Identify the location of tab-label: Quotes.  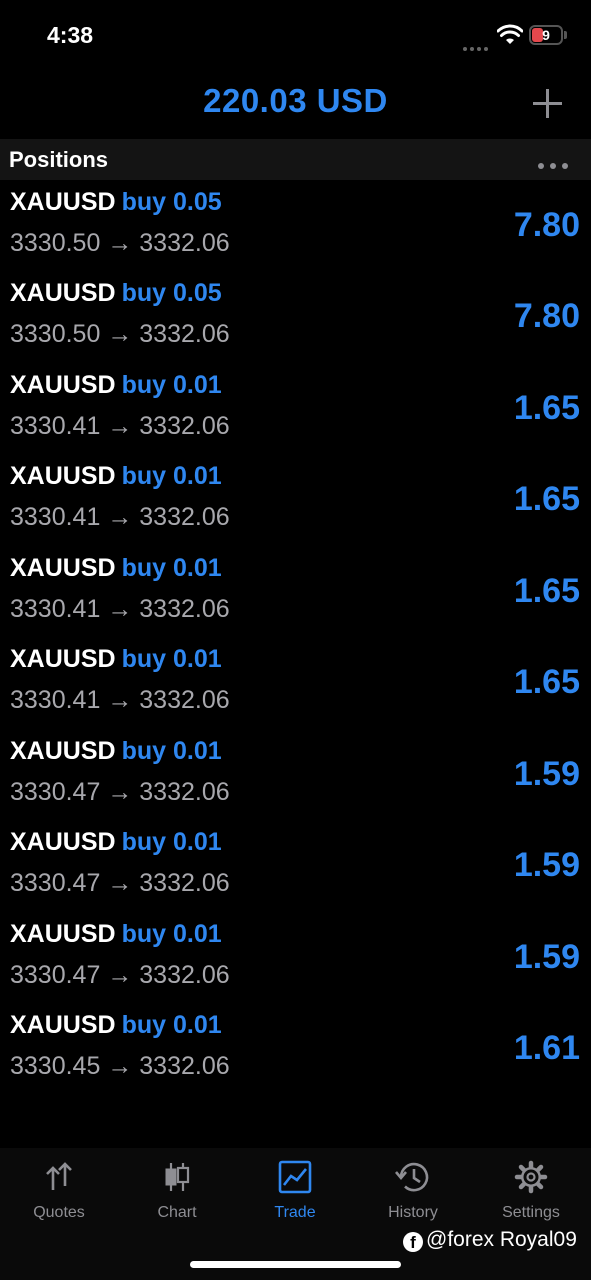
(59, 1212).